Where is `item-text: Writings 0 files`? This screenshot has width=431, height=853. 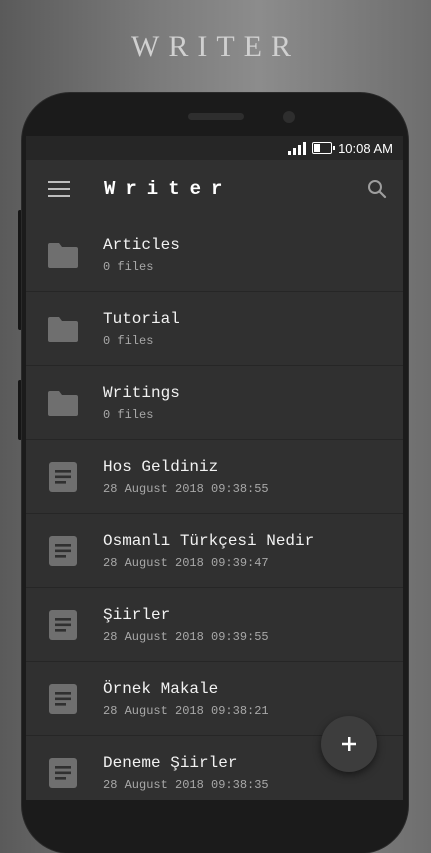 item-text: Writings 0 files is located at coordinates (141, 403).